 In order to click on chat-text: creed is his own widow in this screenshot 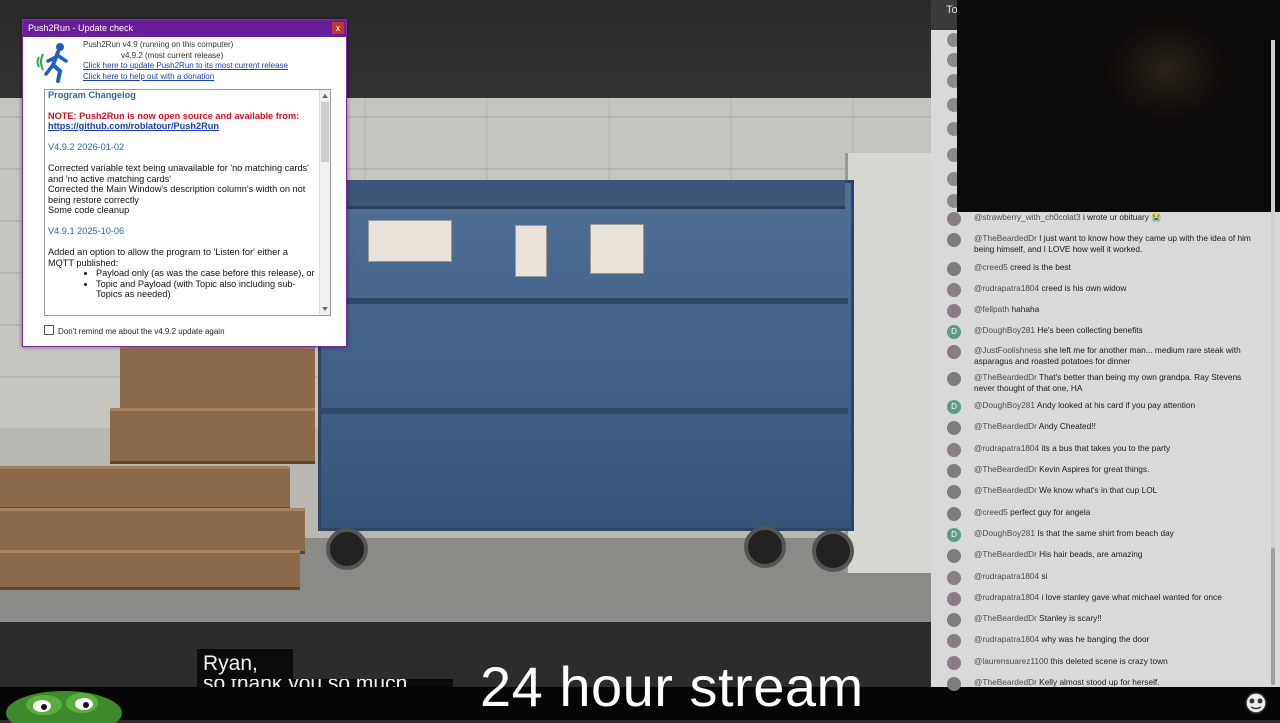, I will do `click(1084, 288)`.